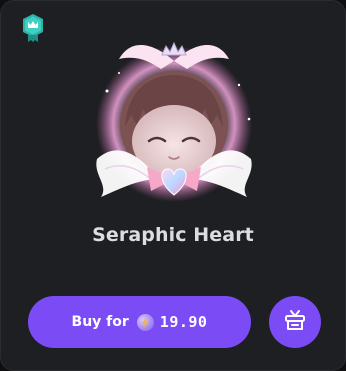  Describe the element at coordinates (100, 322) in the screenshot. I see `buy-label: Buy for` at that location.